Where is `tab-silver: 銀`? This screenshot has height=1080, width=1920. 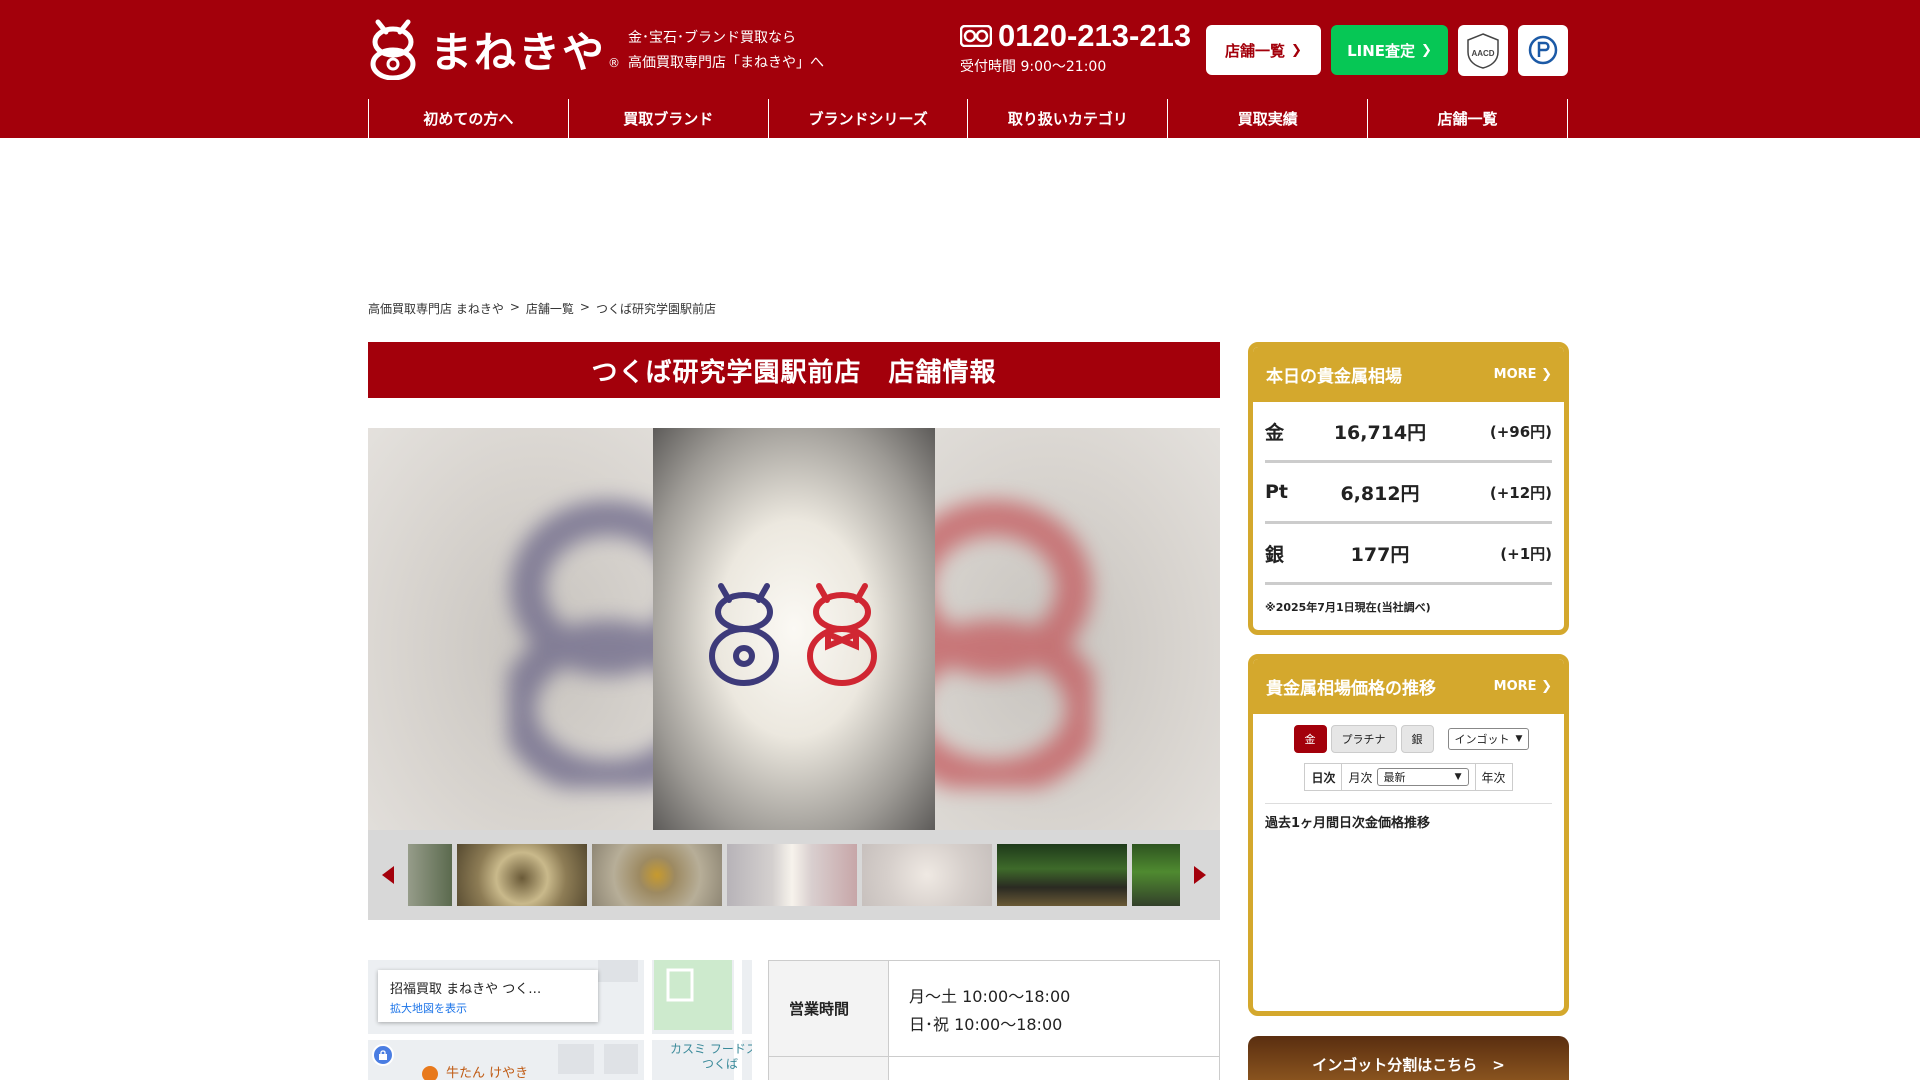
tab-silver: 銀 is located at coordinates (1417, 739).